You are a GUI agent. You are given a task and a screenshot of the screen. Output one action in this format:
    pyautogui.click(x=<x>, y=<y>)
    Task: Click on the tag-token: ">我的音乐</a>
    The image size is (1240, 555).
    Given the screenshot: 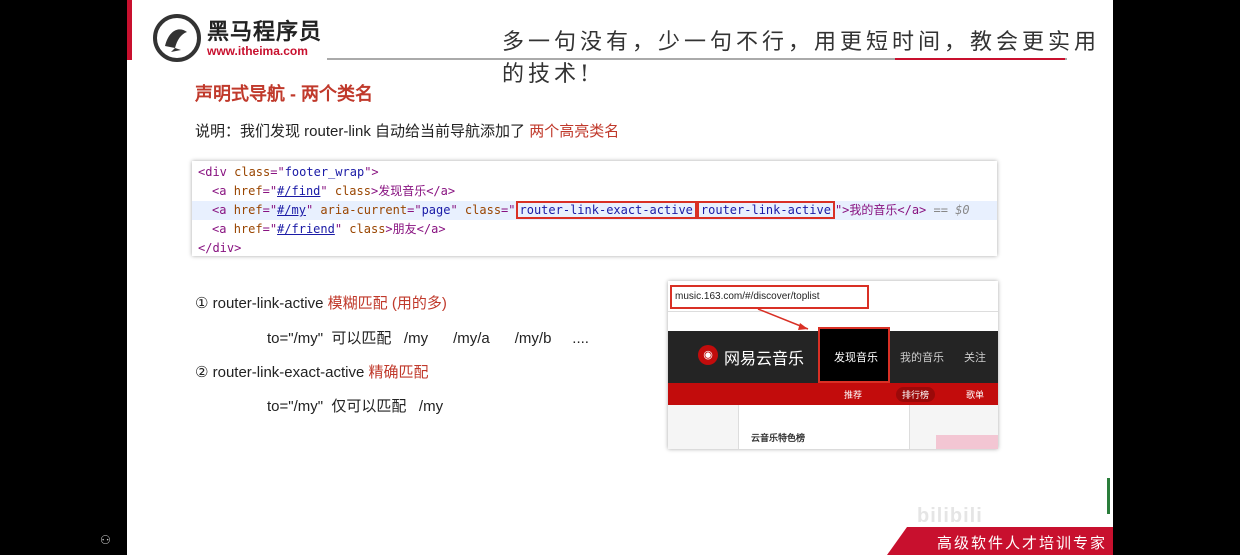 What is the action you would take?
    pyautogui.click(x=880, y=210)
    